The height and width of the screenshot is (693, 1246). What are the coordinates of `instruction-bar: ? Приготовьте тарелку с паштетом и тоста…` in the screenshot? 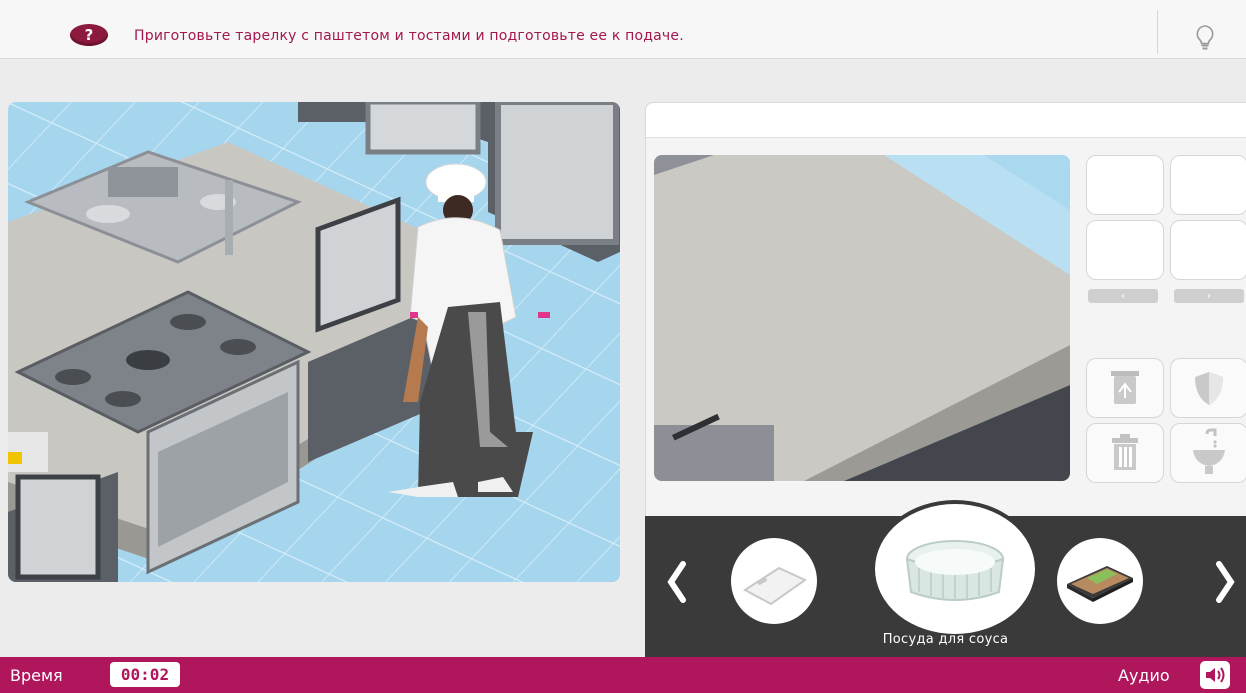 It's located at (623, 29).